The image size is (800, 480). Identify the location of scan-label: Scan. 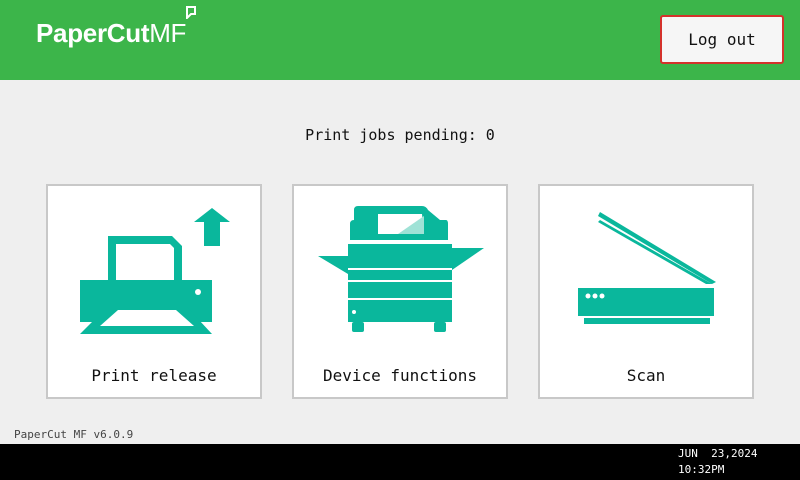
(646, 375).